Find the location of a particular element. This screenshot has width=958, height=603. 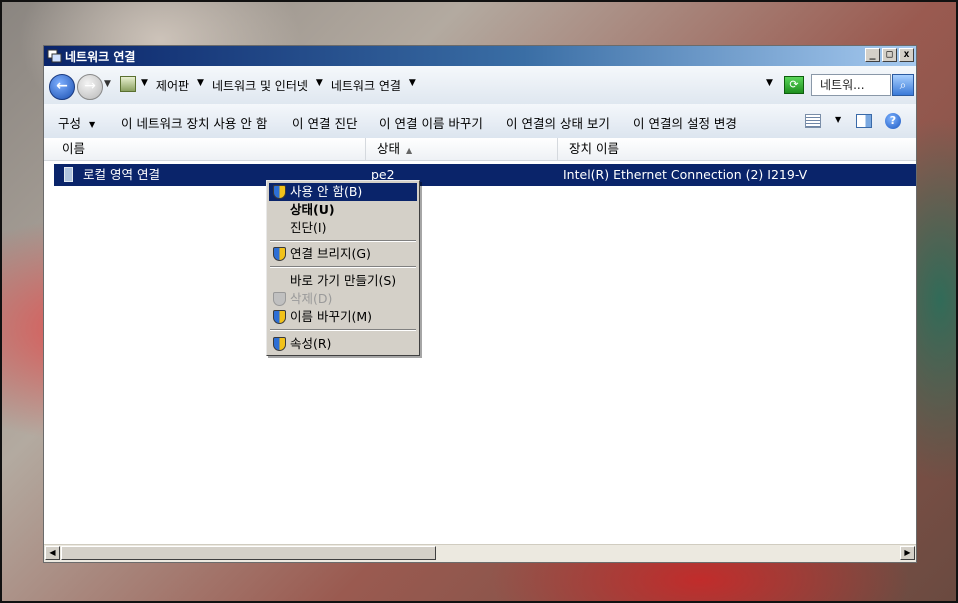

menu-item-label: 삭제(D) is located at coordinates (311, 298).